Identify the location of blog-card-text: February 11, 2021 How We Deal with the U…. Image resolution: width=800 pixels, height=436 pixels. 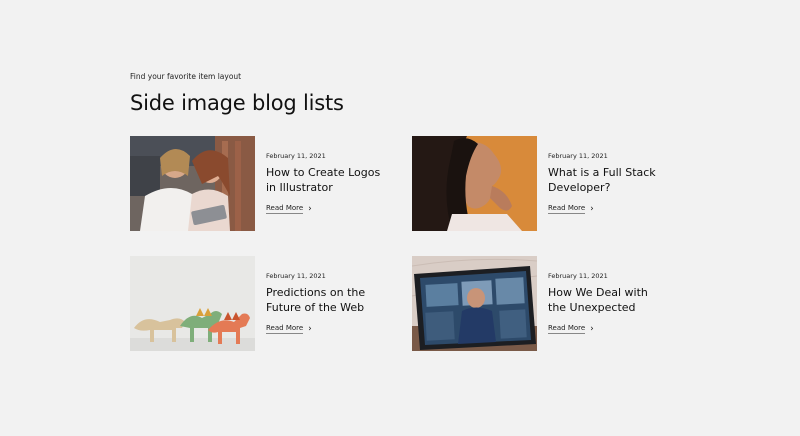
(610, 303).